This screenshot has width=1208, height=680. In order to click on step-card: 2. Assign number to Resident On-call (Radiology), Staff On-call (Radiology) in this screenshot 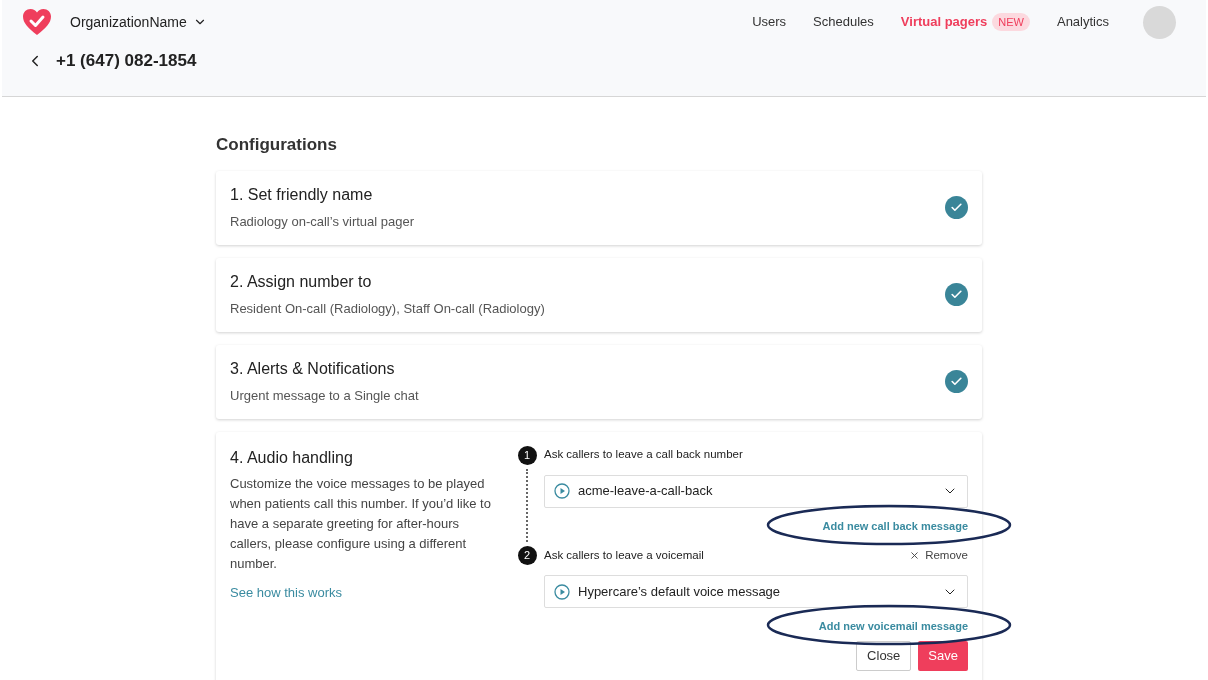, I will do `click(599, 294)`.